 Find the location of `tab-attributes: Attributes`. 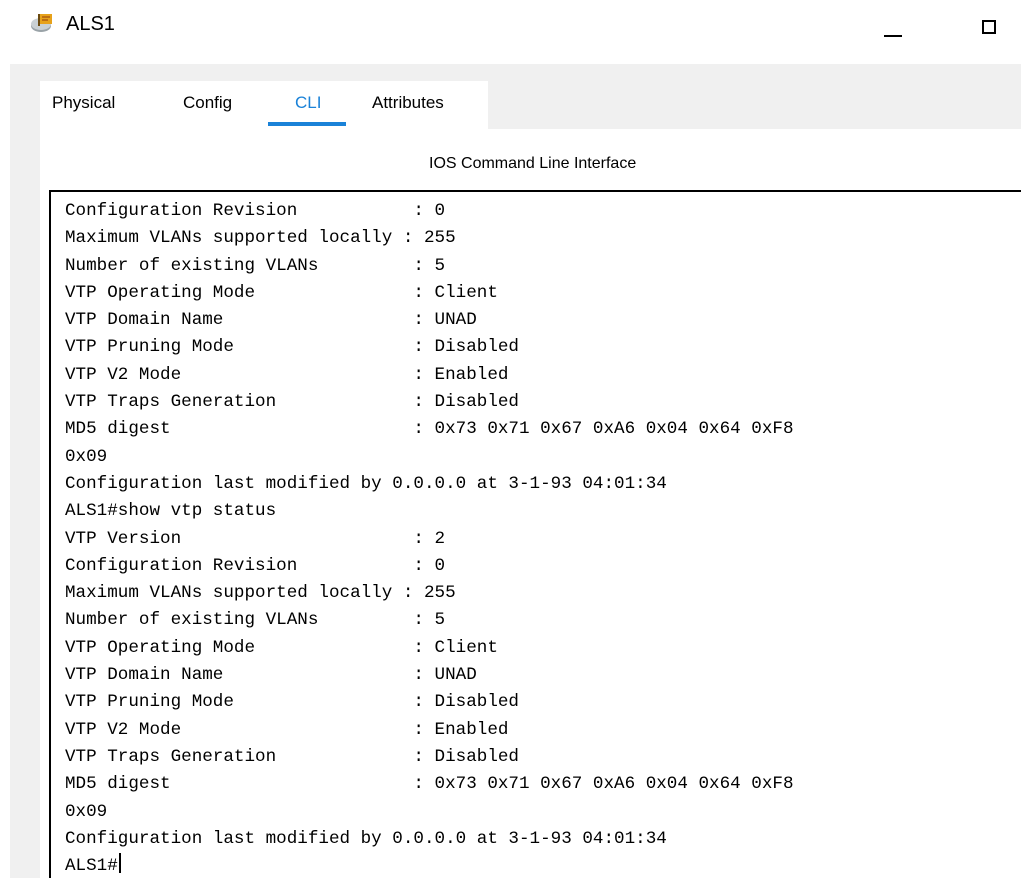

tab-attributes: Attributes is located at coordinates (408, 103).